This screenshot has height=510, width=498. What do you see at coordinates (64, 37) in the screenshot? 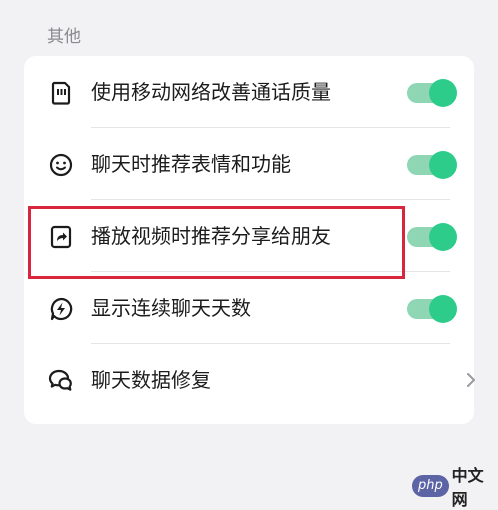
I see `section-title: 其他` at bounding box center [64, 37].